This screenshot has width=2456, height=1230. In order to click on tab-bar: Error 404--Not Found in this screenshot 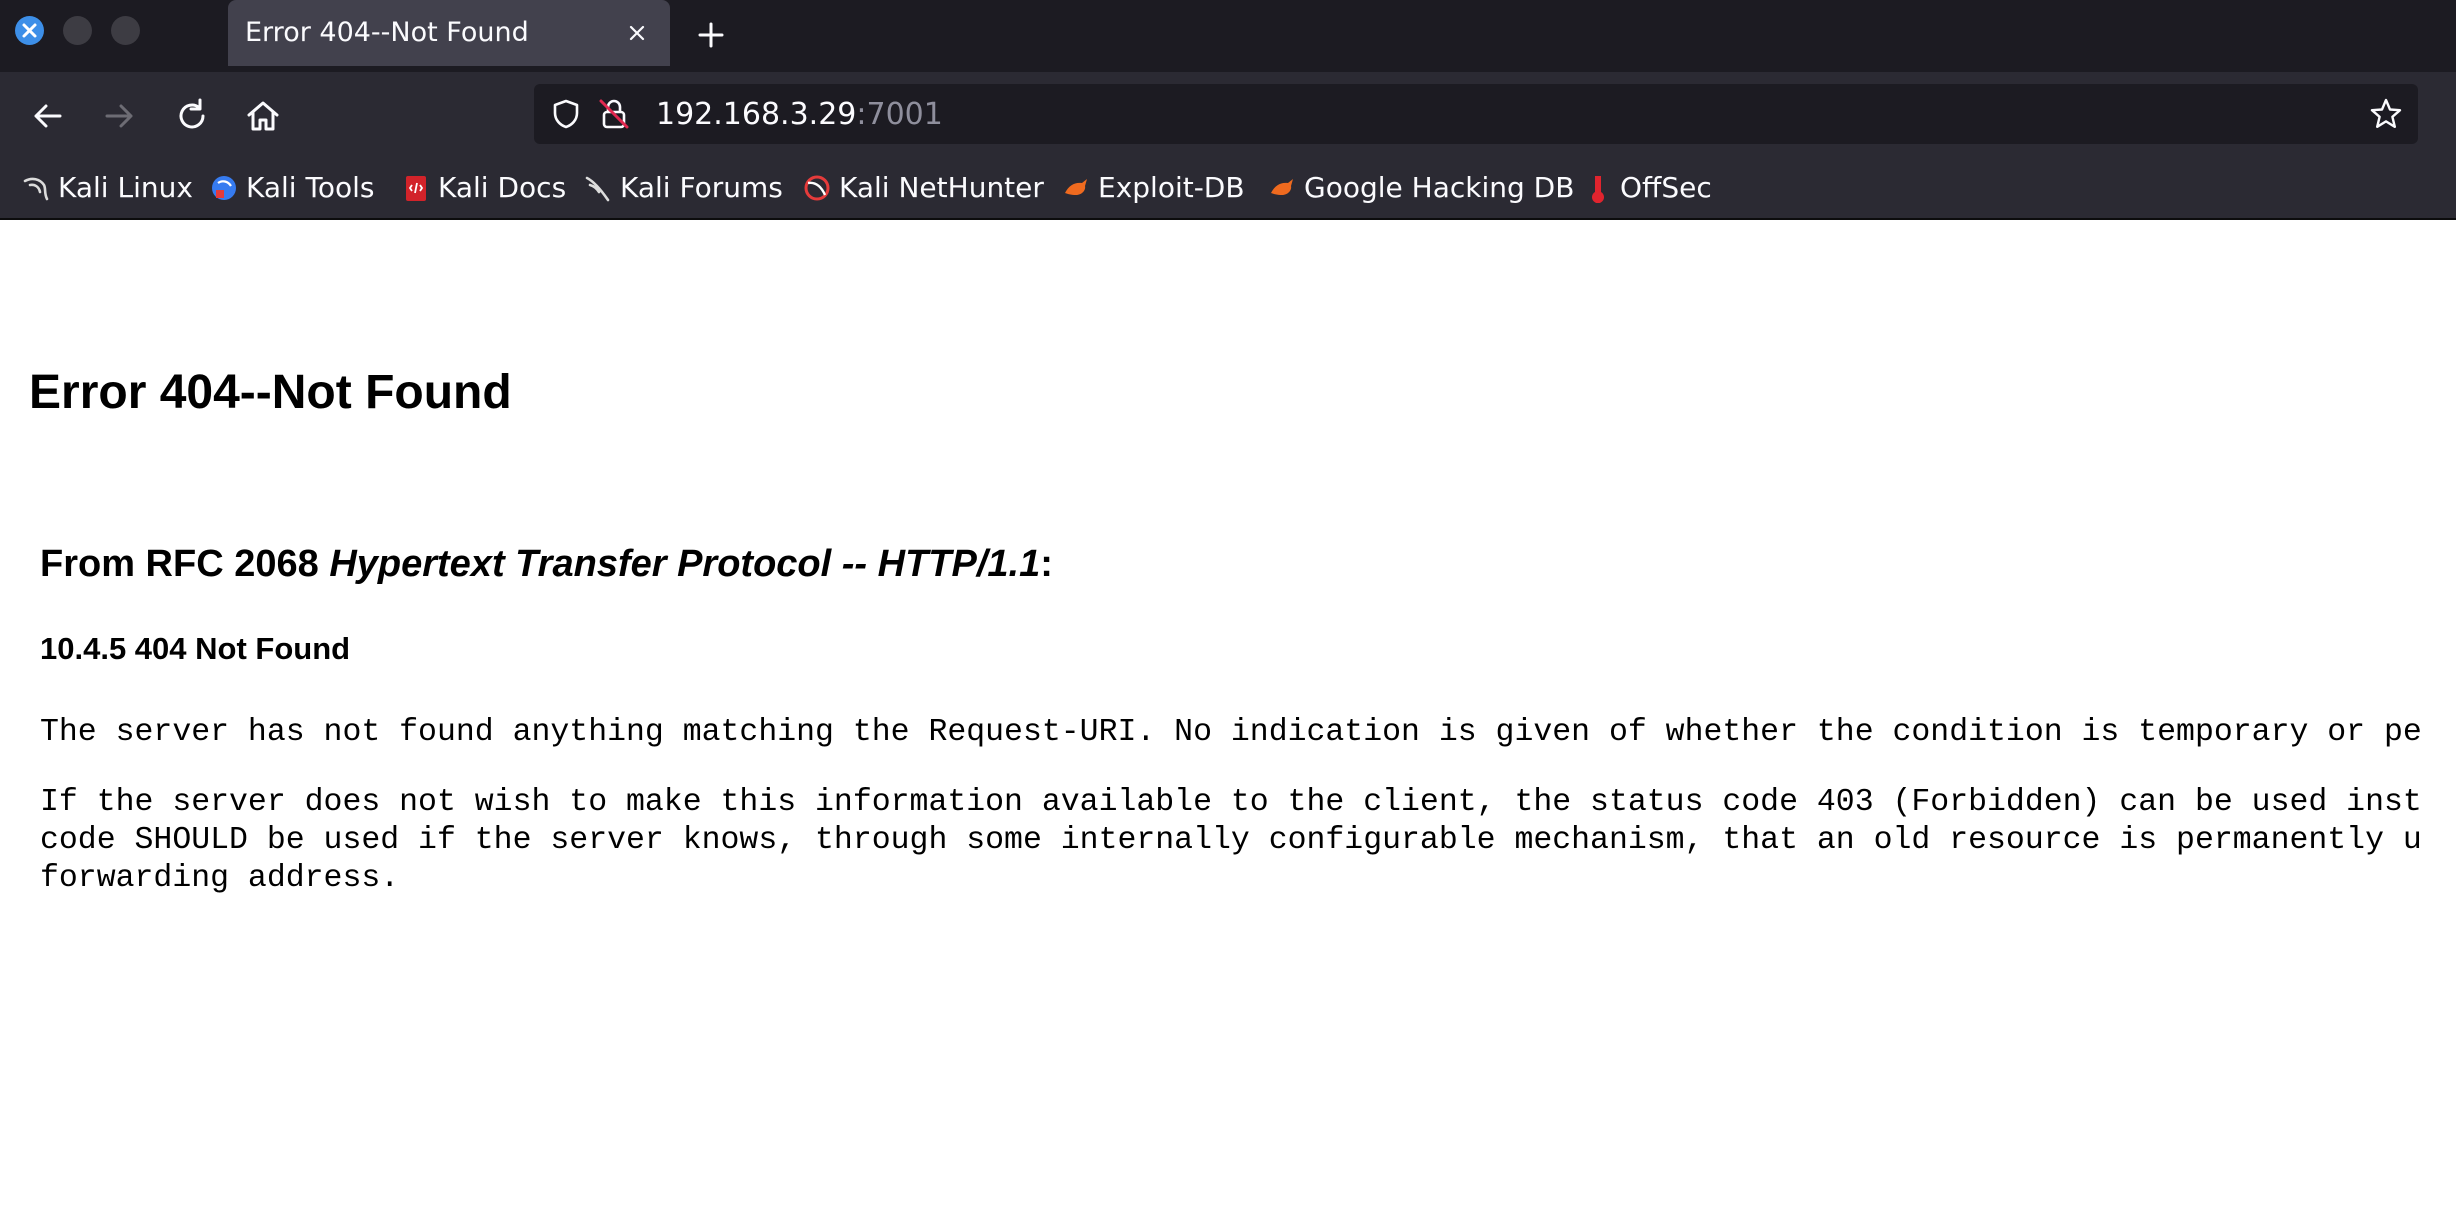, I will do `click(1228, 36)`.